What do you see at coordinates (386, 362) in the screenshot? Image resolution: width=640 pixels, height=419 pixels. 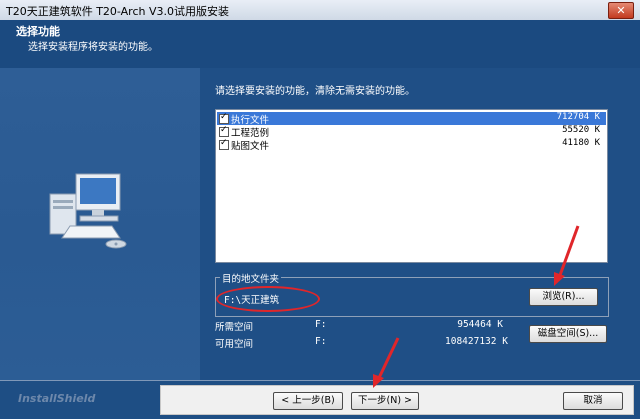 I see `annotation-arrow-next` at bounding box center [386, 362].